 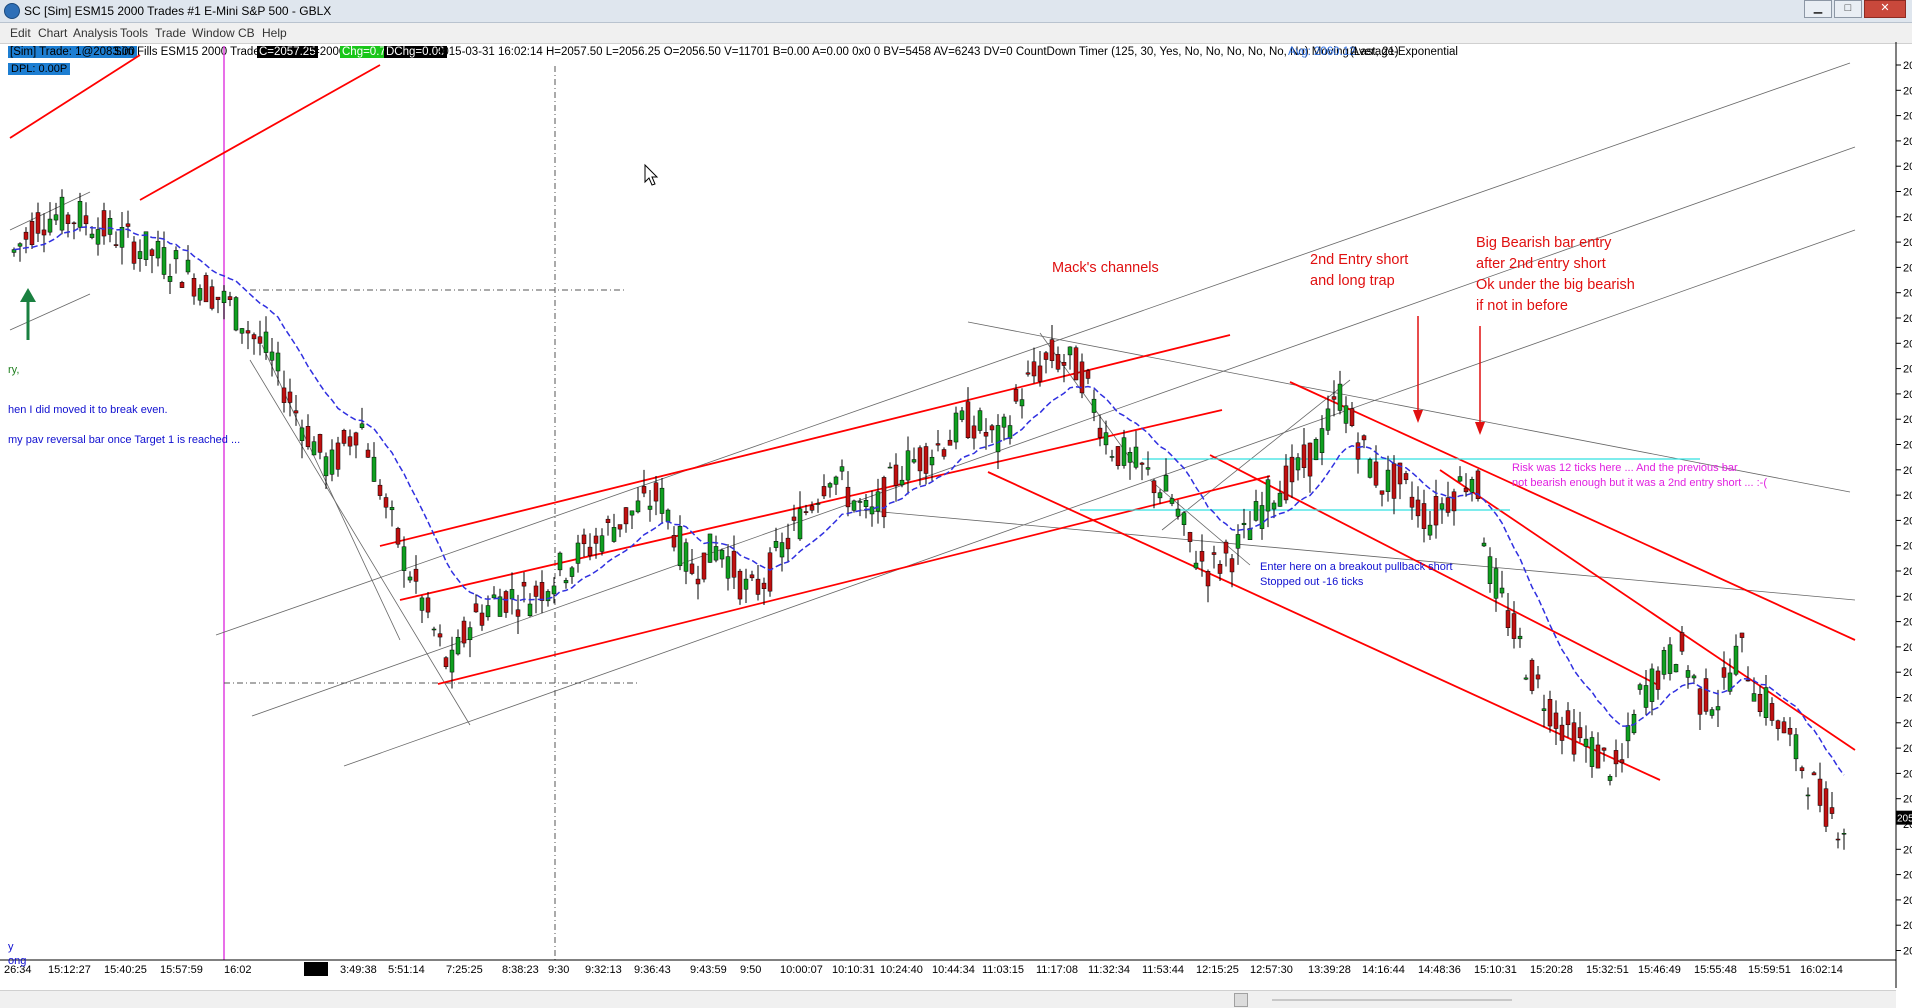 I want to click on price-axis-label: 2079.00, so click(x=1907, y=268).